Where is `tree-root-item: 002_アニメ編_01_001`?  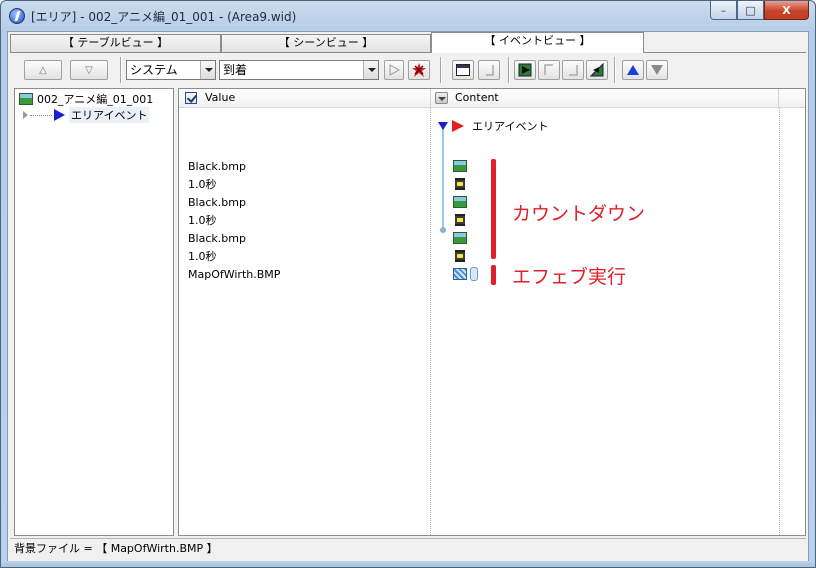 tree-root-item: 002_アニメ編_01_001 is located at coordinates (86, 99).